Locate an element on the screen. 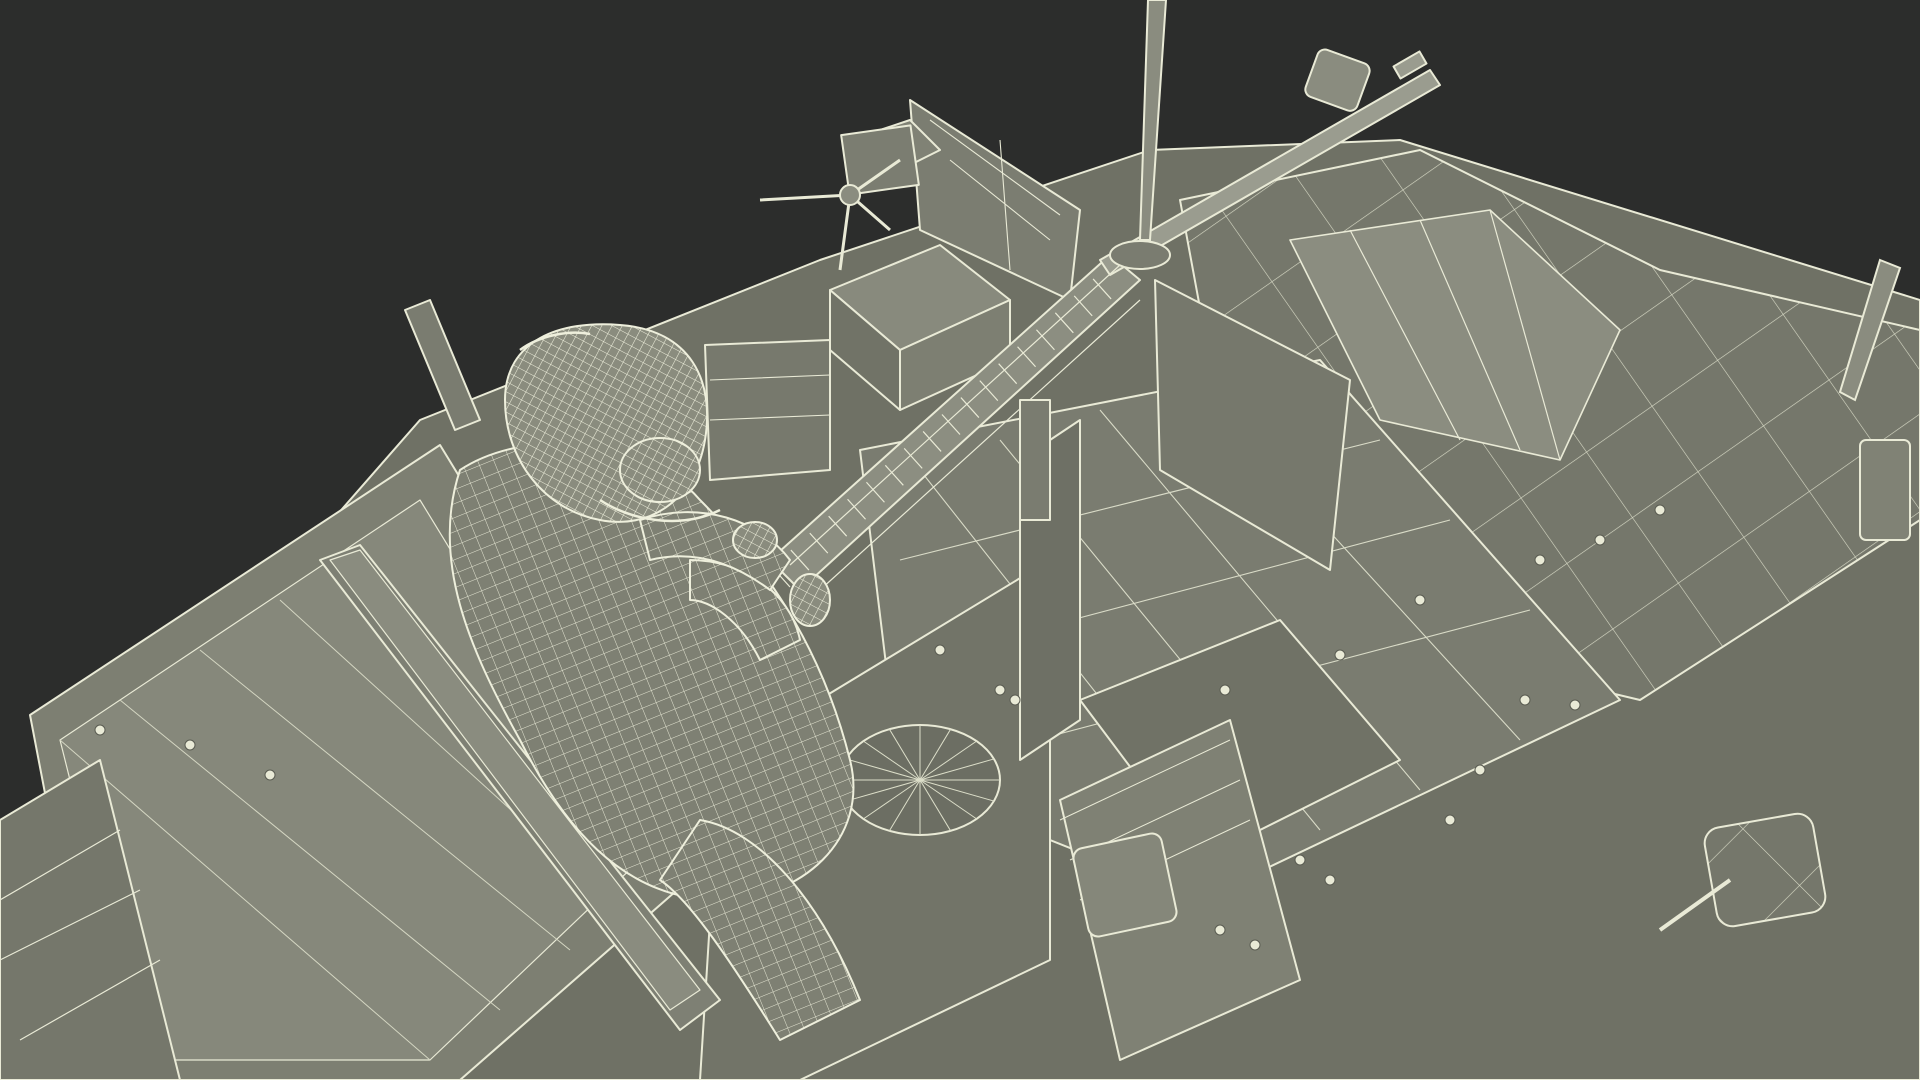  turret-ring is located at coordinates (920, 780).